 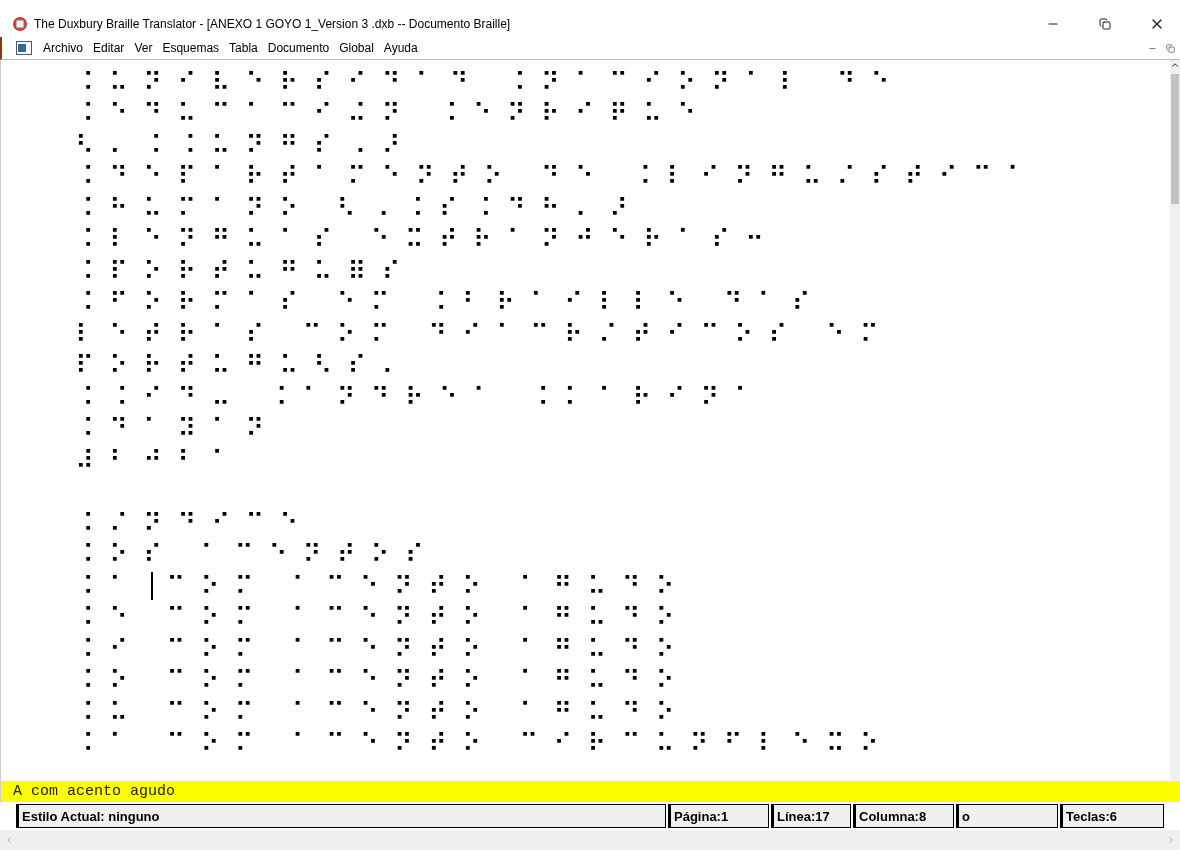 What do you see at coordinates (109, 48) in the screenshot?
I see `menu-item: Editar` at bounding box center [109, 48].